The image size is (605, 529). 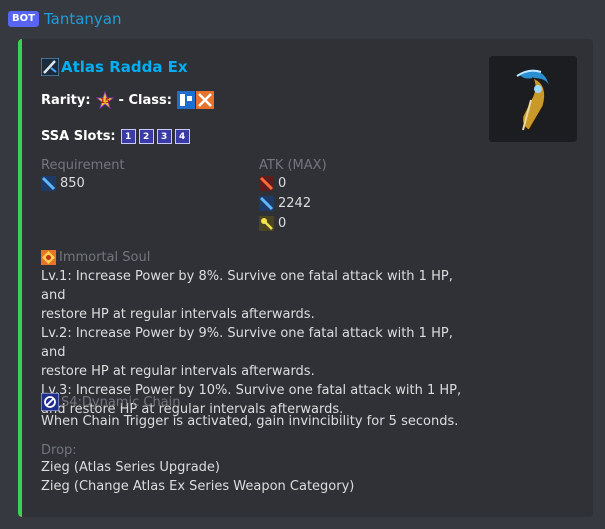 What do you see at coordinates (105, 257) in the screenshot?
I see `potential-name: Immortal Soul` at bounding box center [105, 257].